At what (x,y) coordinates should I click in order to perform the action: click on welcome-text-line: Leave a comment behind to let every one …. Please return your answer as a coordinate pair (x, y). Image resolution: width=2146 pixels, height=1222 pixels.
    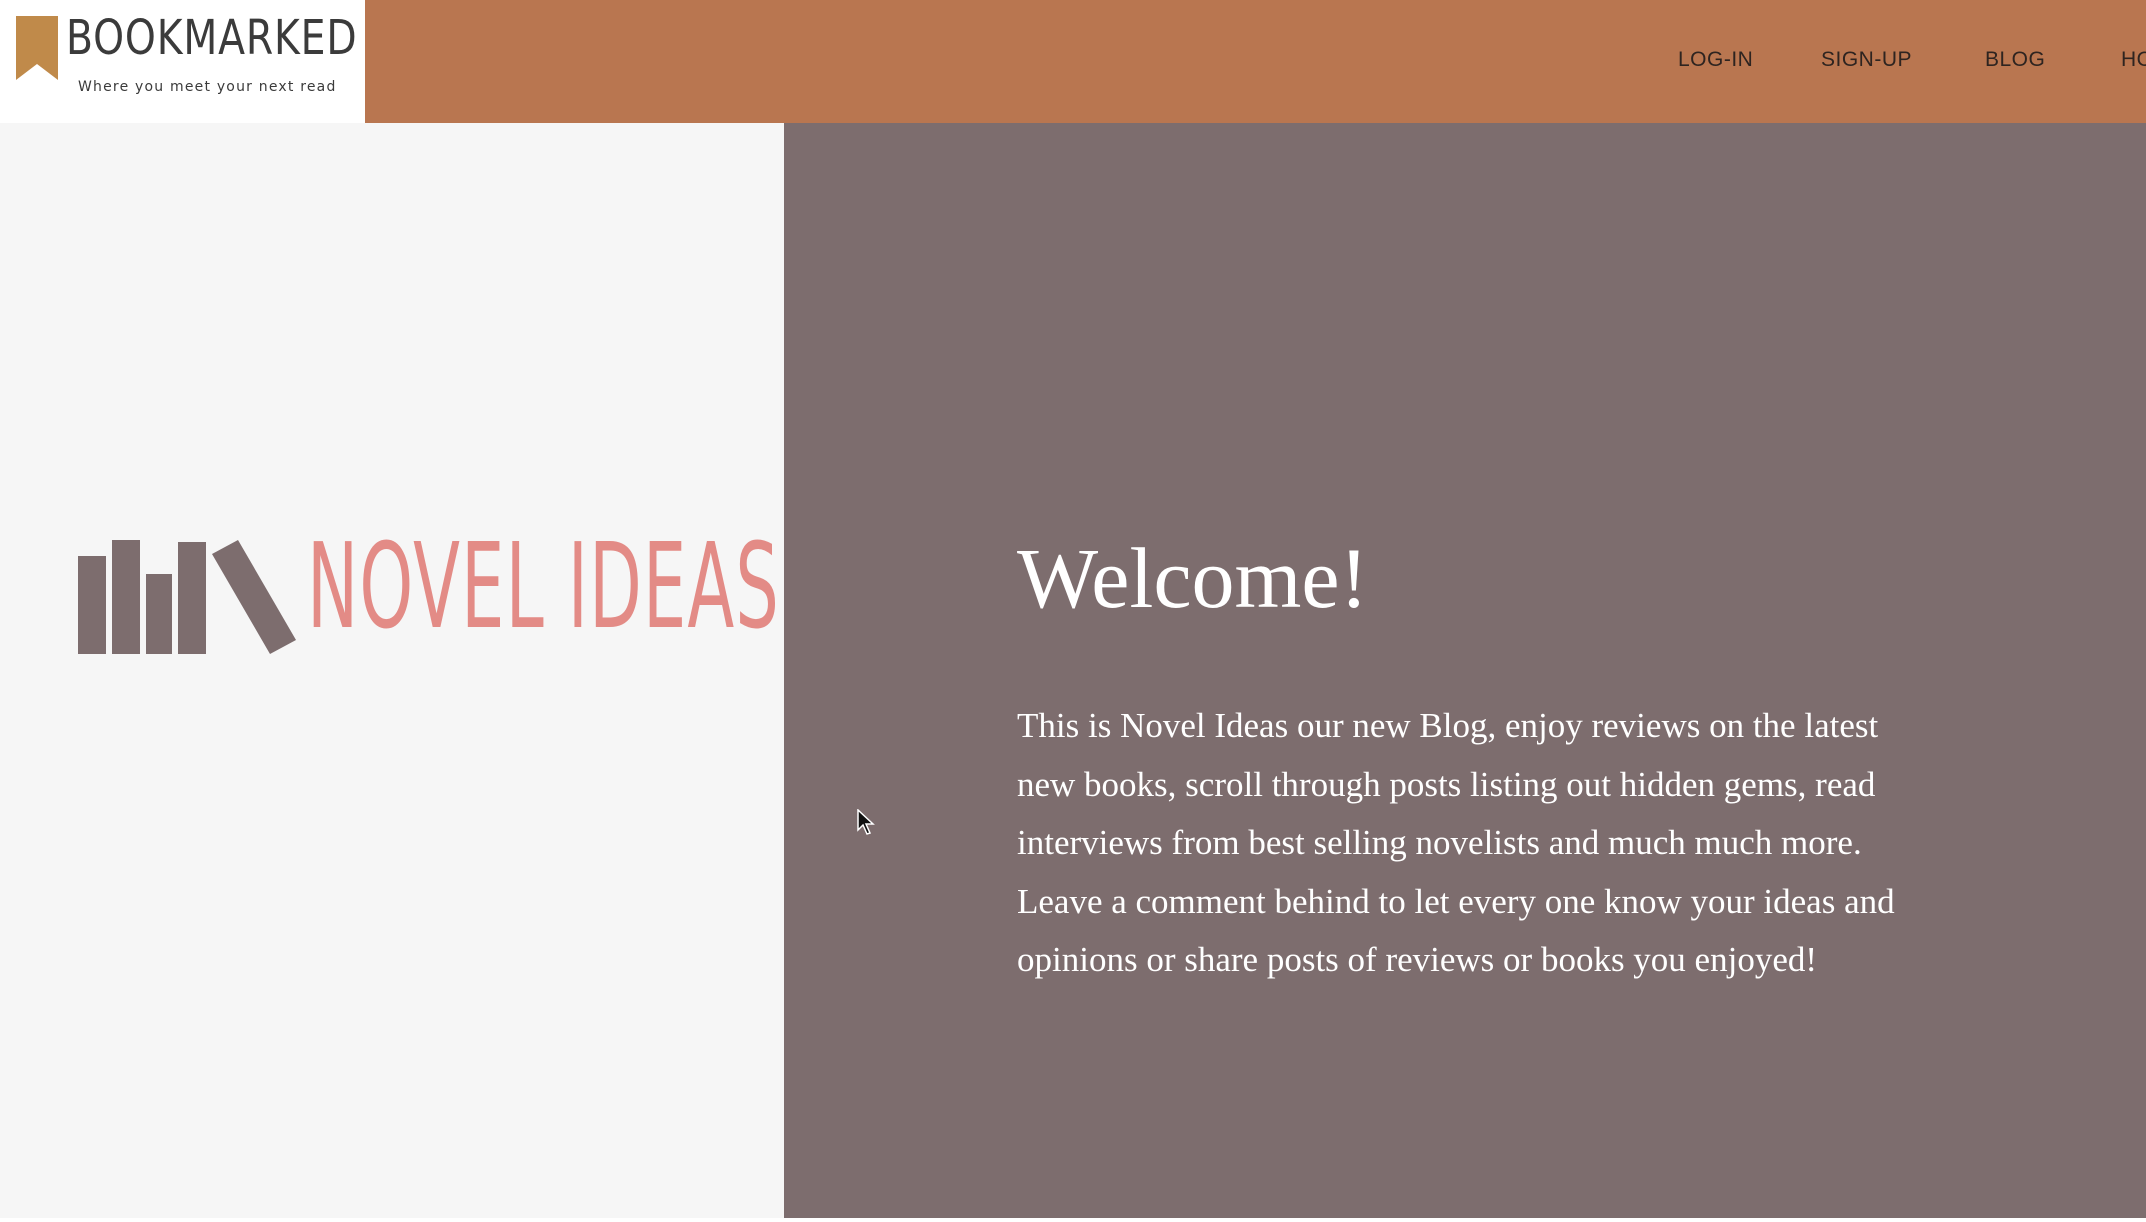
    Looking at the image, I should click on (1456, 901).